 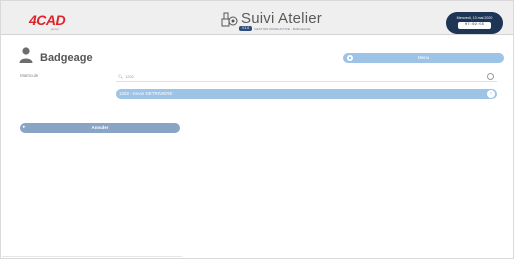 I want to click on app-tagline: V1.0 GESTION PRODUCTIVE - BADGEAGE, so click(x=275, y=28).